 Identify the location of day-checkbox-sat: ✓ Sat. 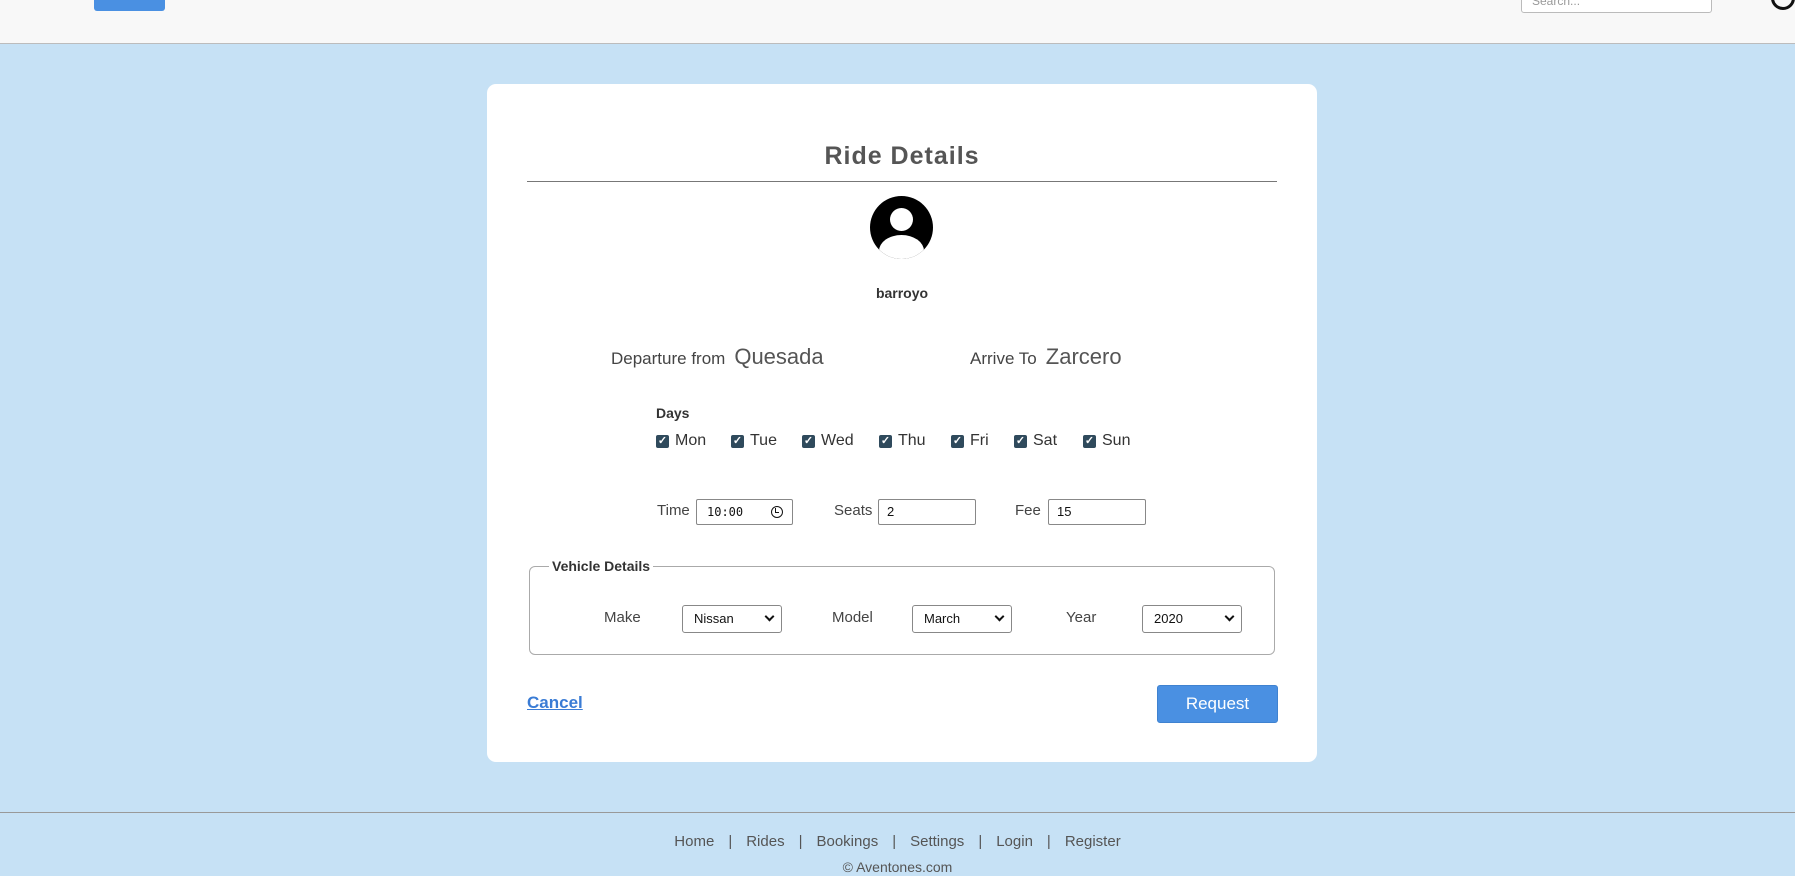
(1048, 441).